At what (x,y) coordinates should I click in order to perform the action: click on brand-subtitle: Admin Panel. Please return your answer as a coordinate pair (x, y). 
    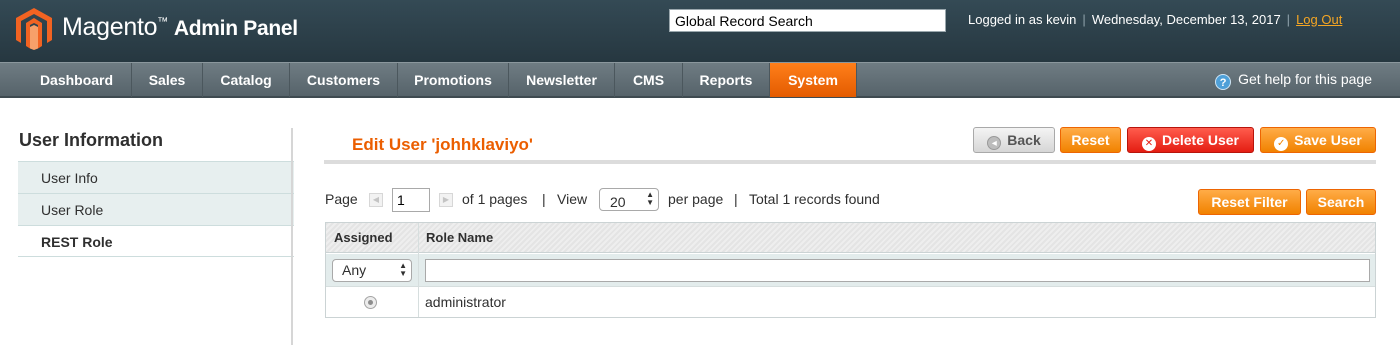
    Looking at the image, I should click on (235, 28).